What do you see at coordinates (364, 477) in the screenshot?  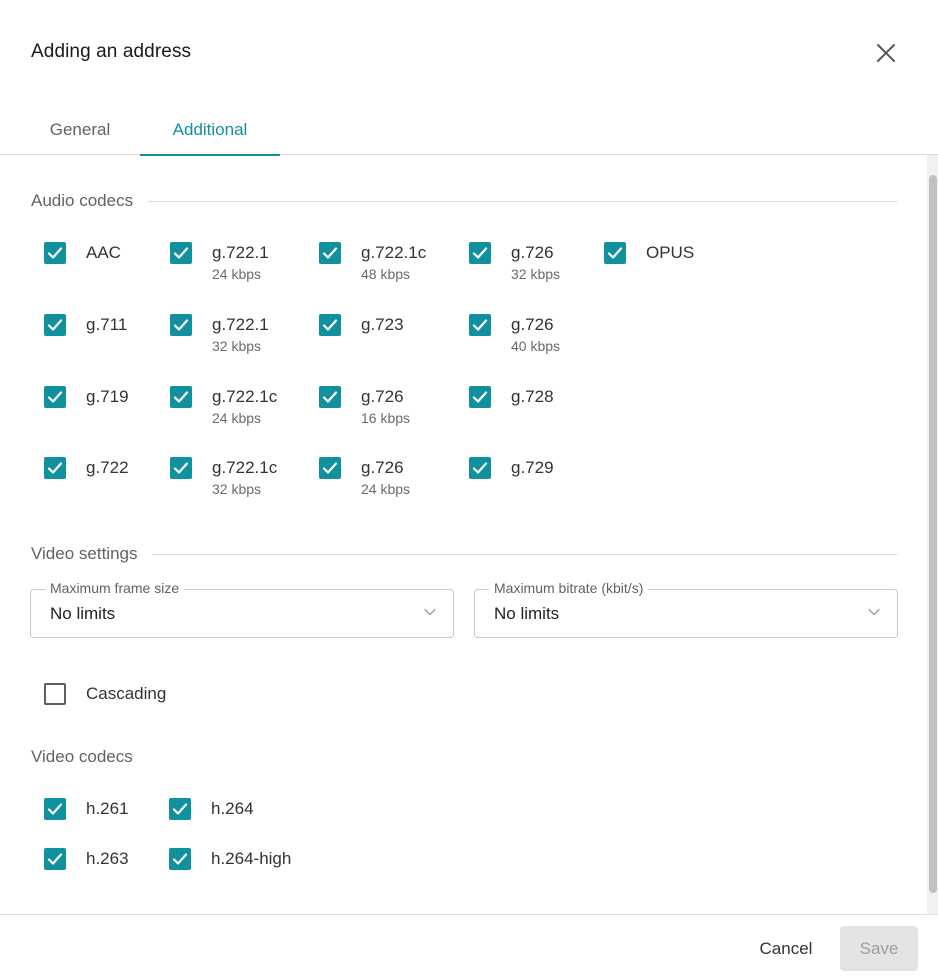 I see `audio-codec-g726-24: g.726 24 kbps` at bounding box center [364, 477].